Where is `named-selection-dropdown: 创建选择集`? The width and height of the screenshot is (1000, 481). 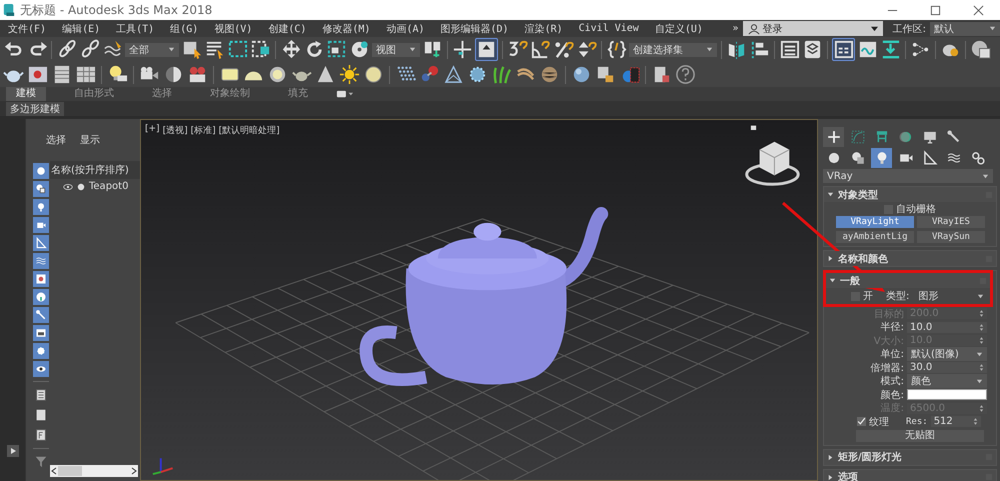 named-selection-dropdown: 创建选择集 is located at coordinates (673, 49).